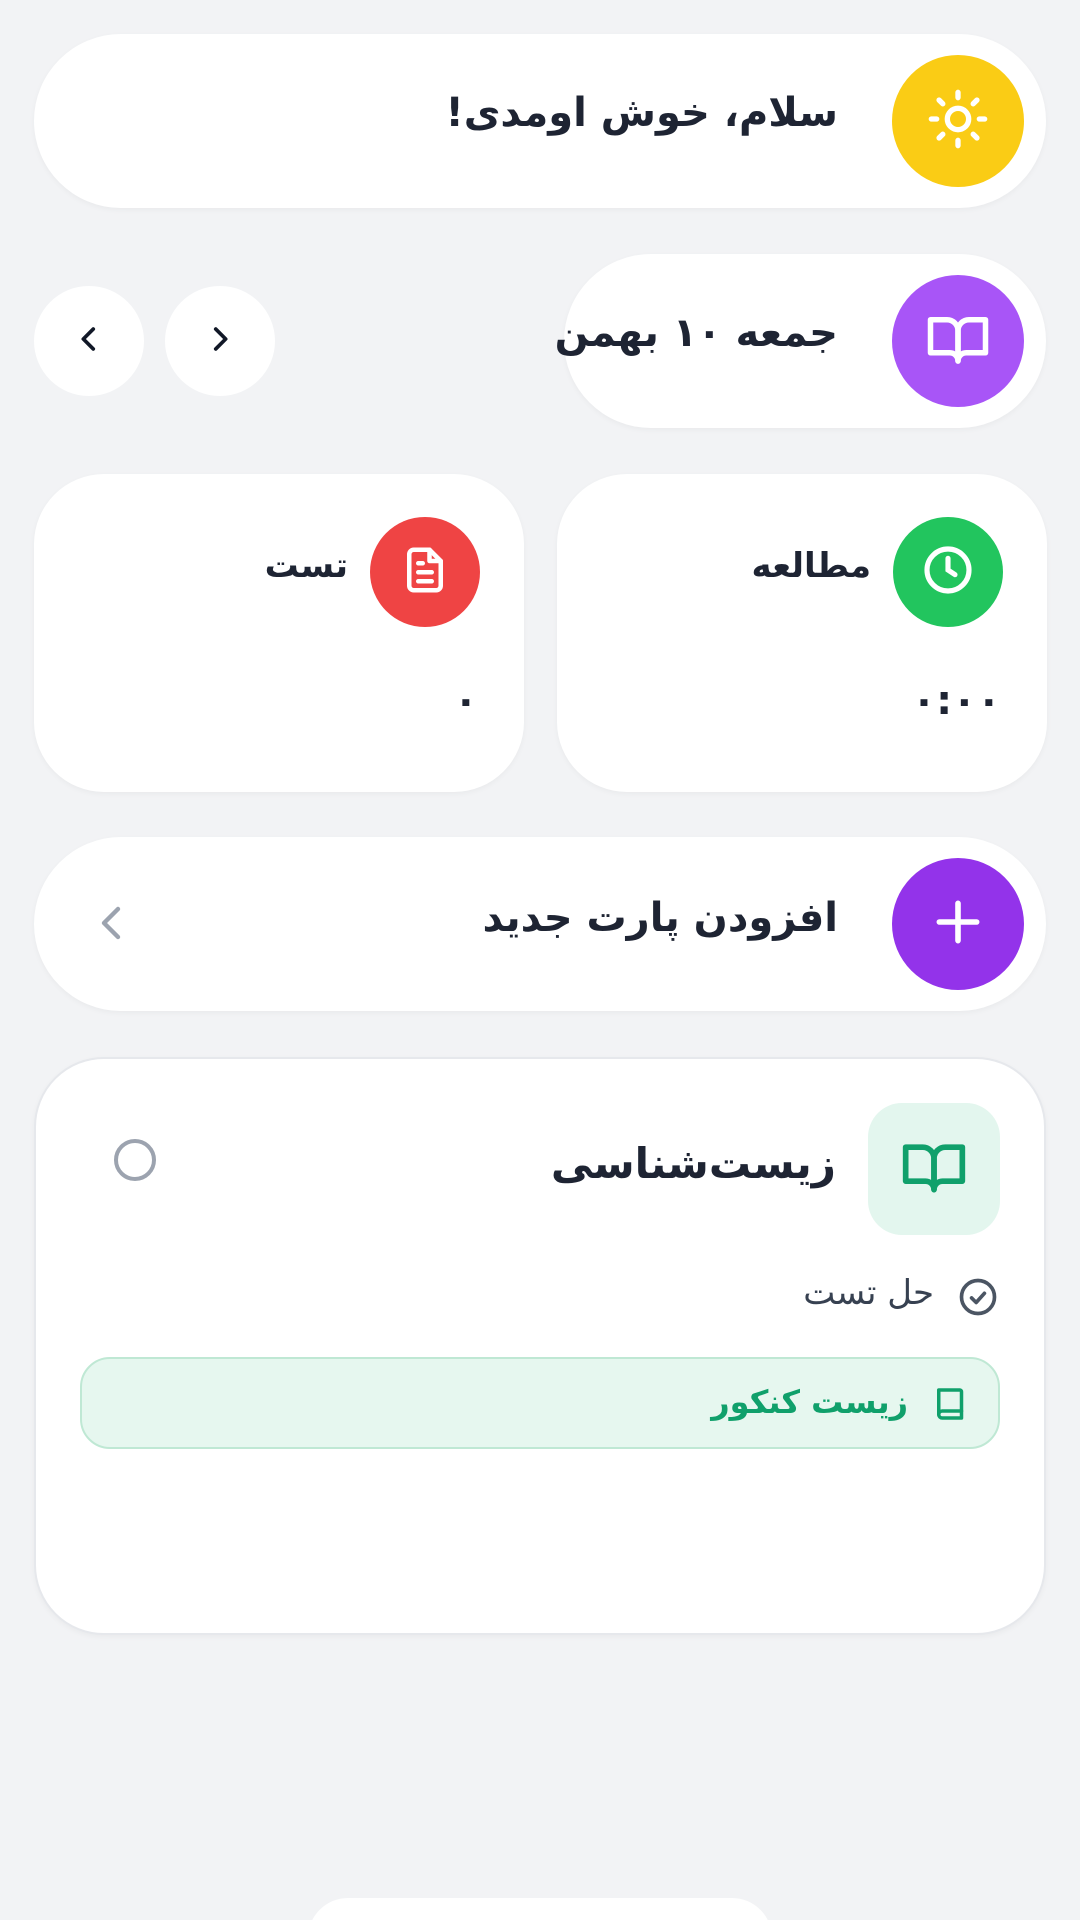 Image resolution: width=1080 pixels, height=1920 pixels. What do you see at coordinates (696, 333) in the screenshot?
I see `date-text: جمعه ۱۰ بهمن` at bounding box center [696, 333].